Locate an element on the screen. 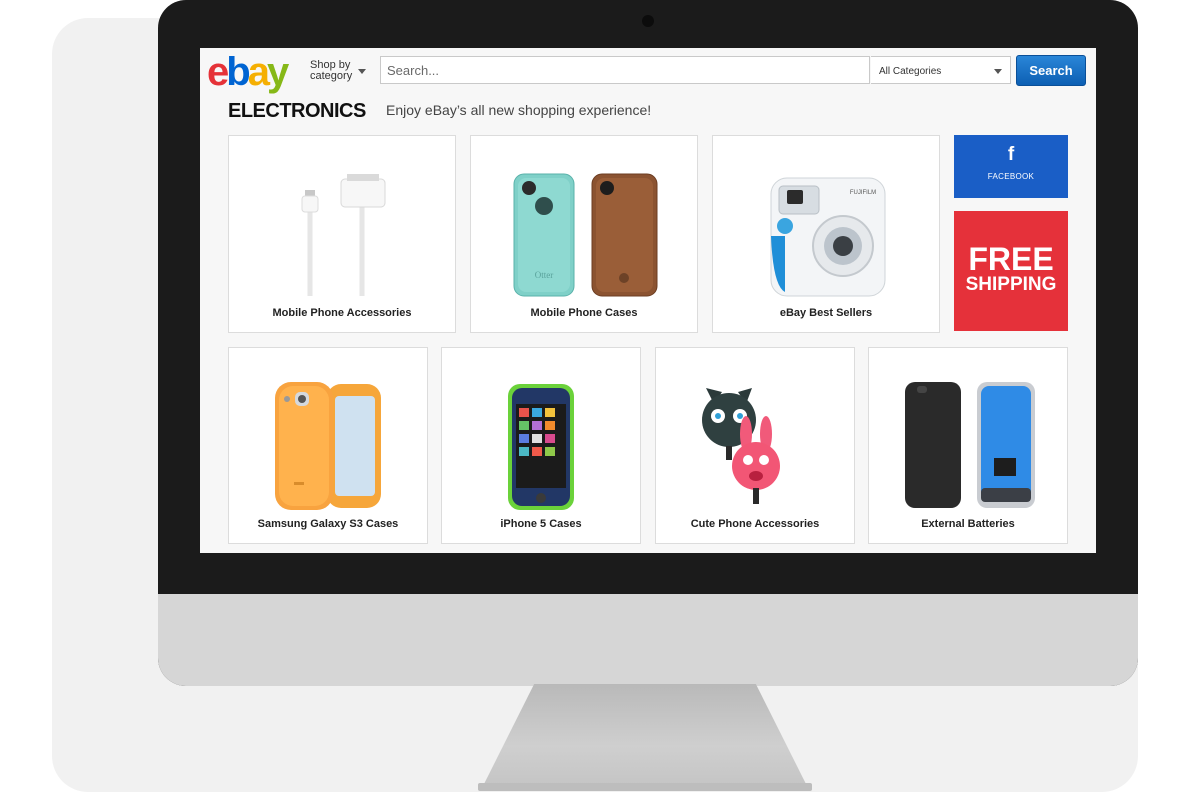  tile-cute-phone-accessories: Cute Phone Accessories is located at coordinates (755, 445).